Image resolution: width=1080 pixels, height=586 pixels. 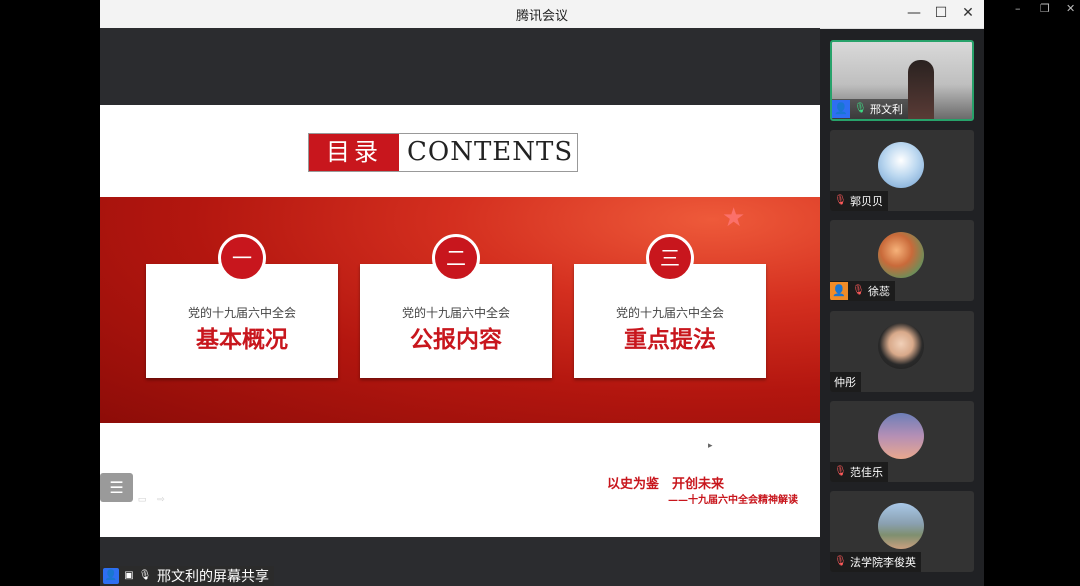 What do you see at coordinates (883, 562) in the screenshot?
I see `participant-name: 法学院李俊英` at bounding box center [883, 562].